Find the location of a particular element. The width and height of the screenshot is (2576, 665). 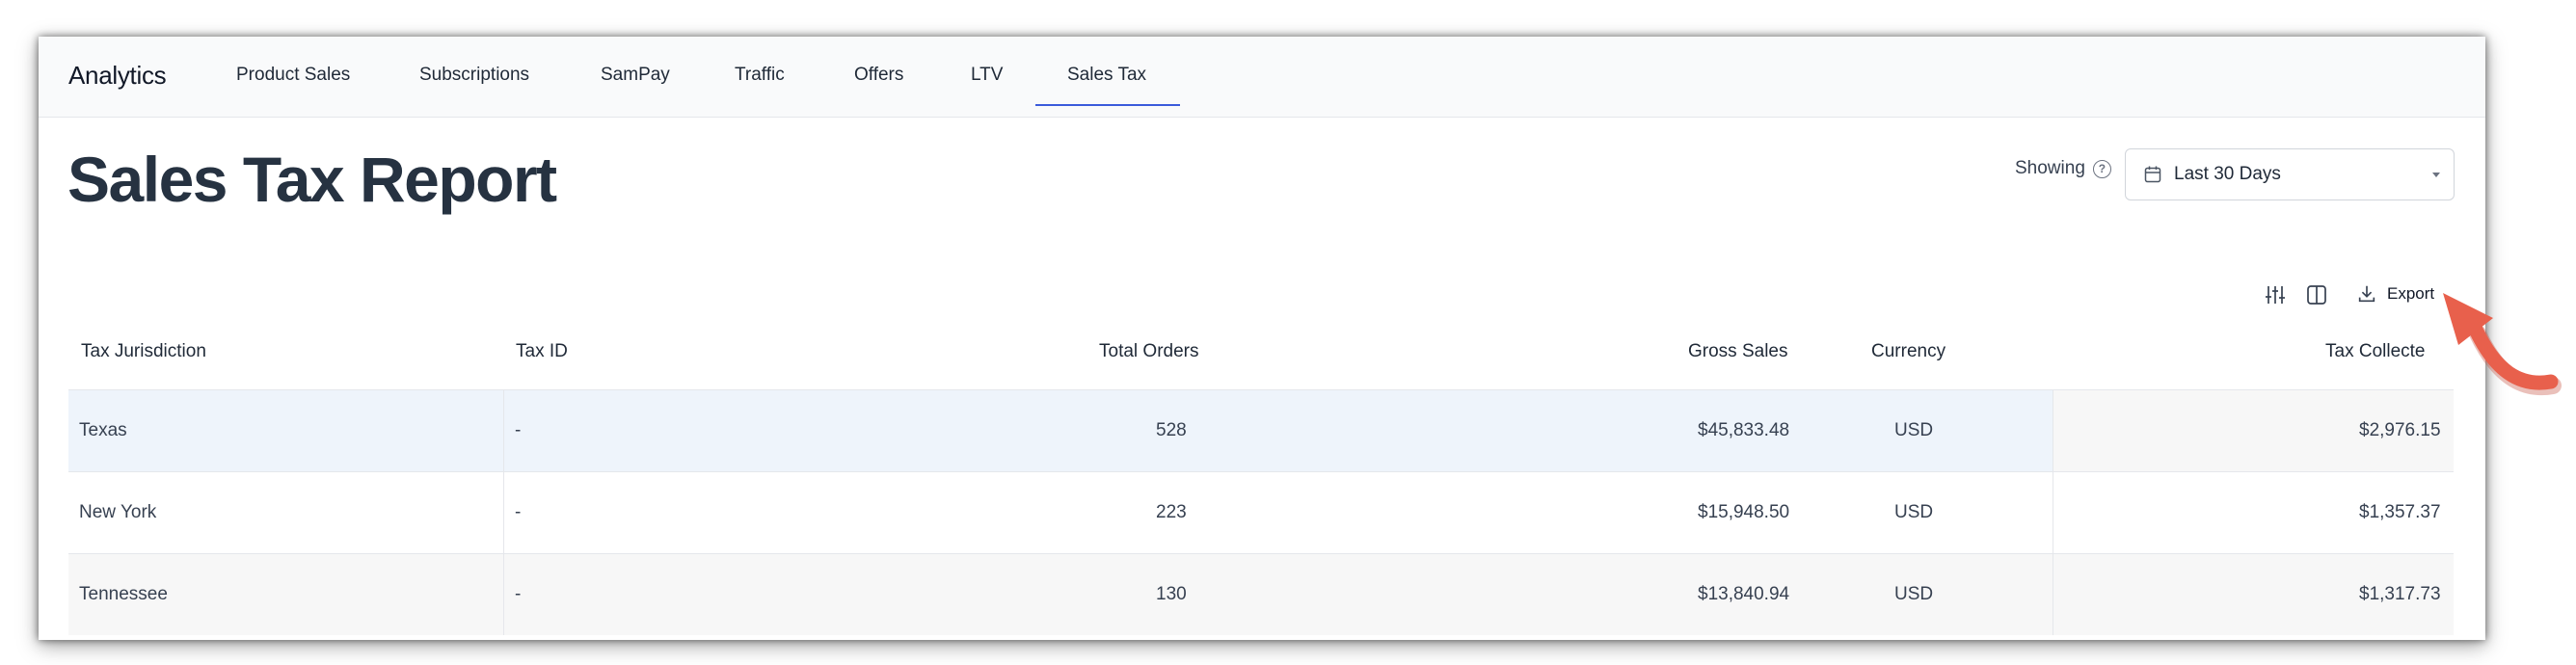

column-header-total-orders: Total Orders is located at coordinates (1149, 351).